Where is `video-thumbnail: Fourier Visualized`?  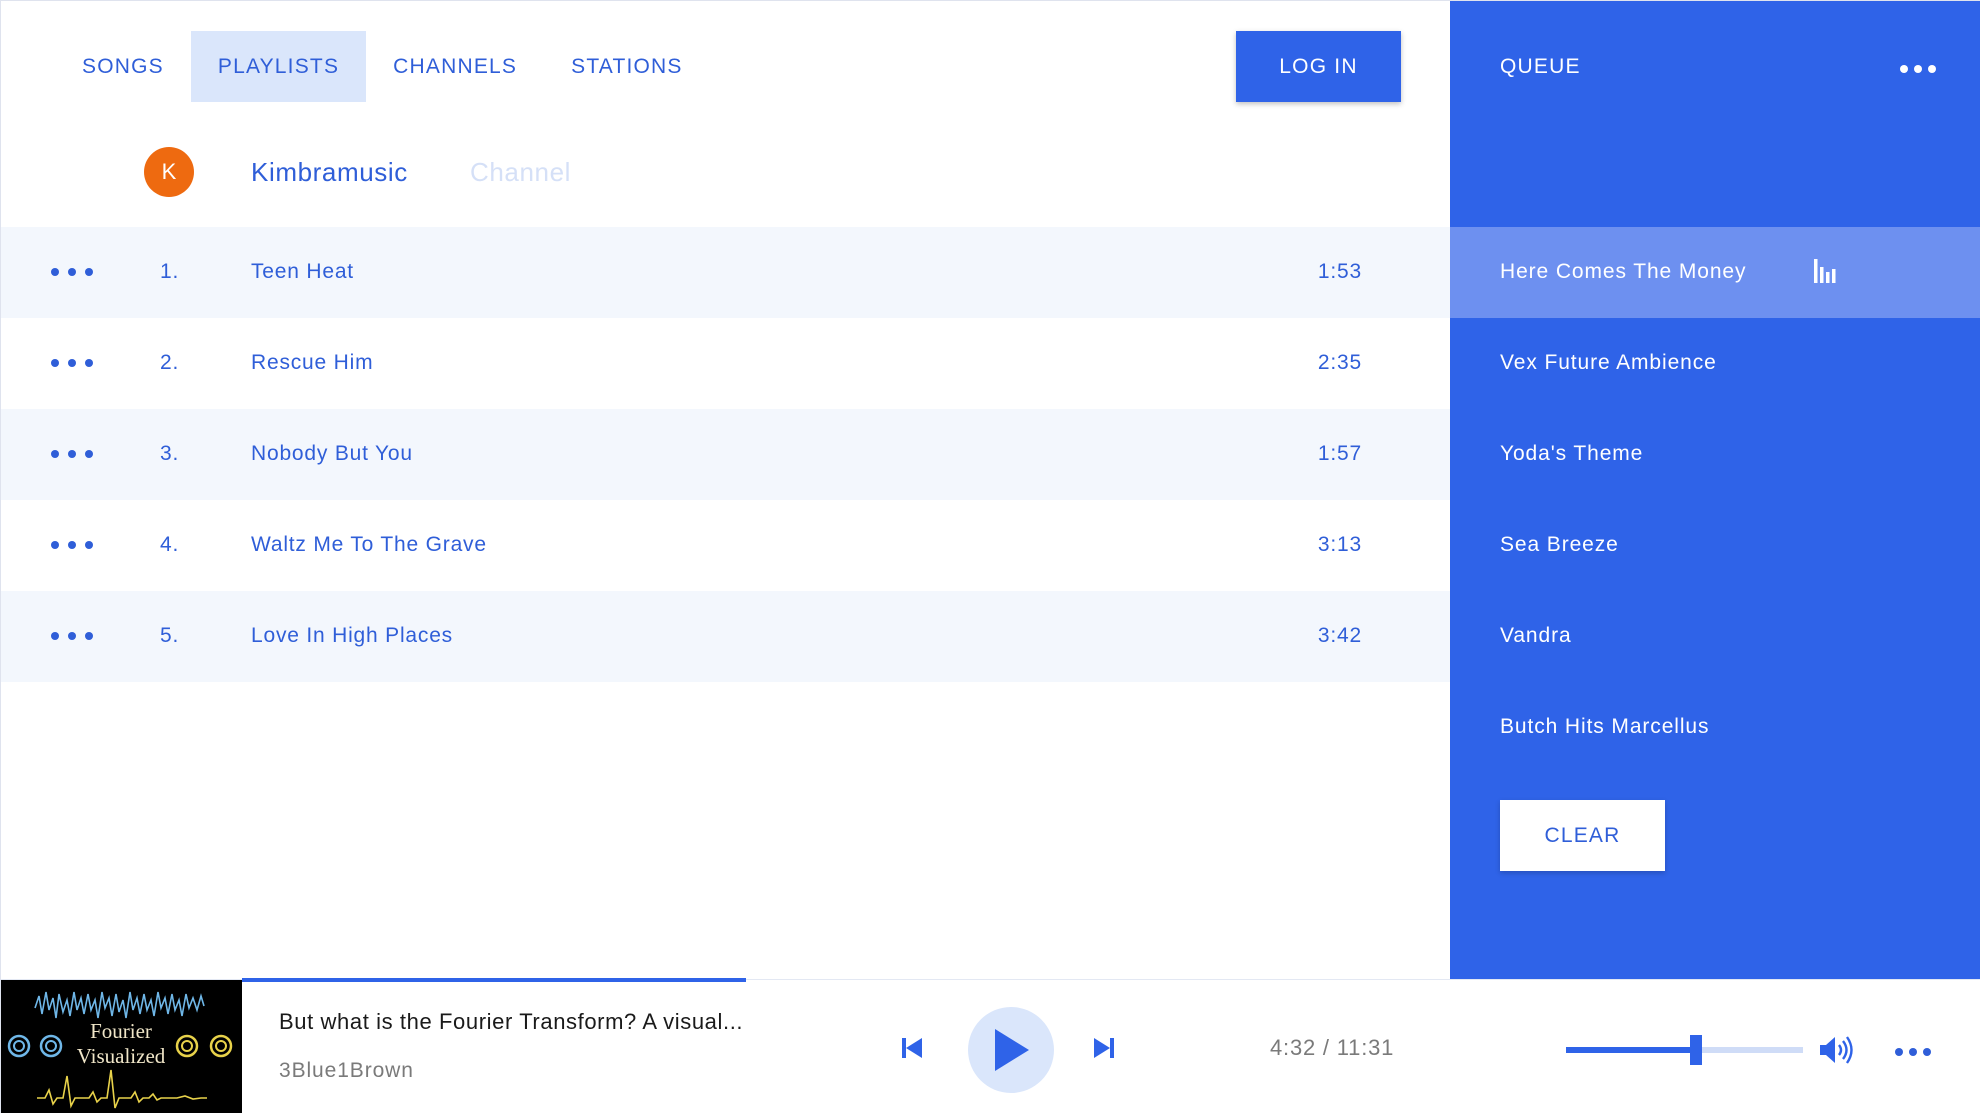
video-thumbnail: Fourier Visualized is located at coordinates (121, 1046).